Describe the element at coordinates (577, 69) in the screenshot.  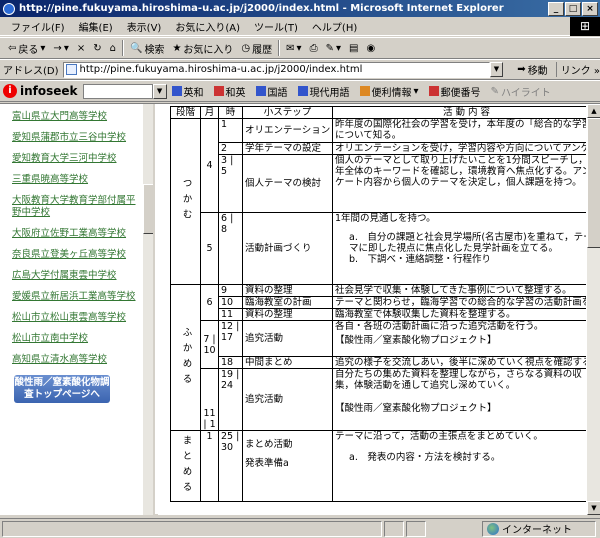
I see `links-button: リンク »` at that location.